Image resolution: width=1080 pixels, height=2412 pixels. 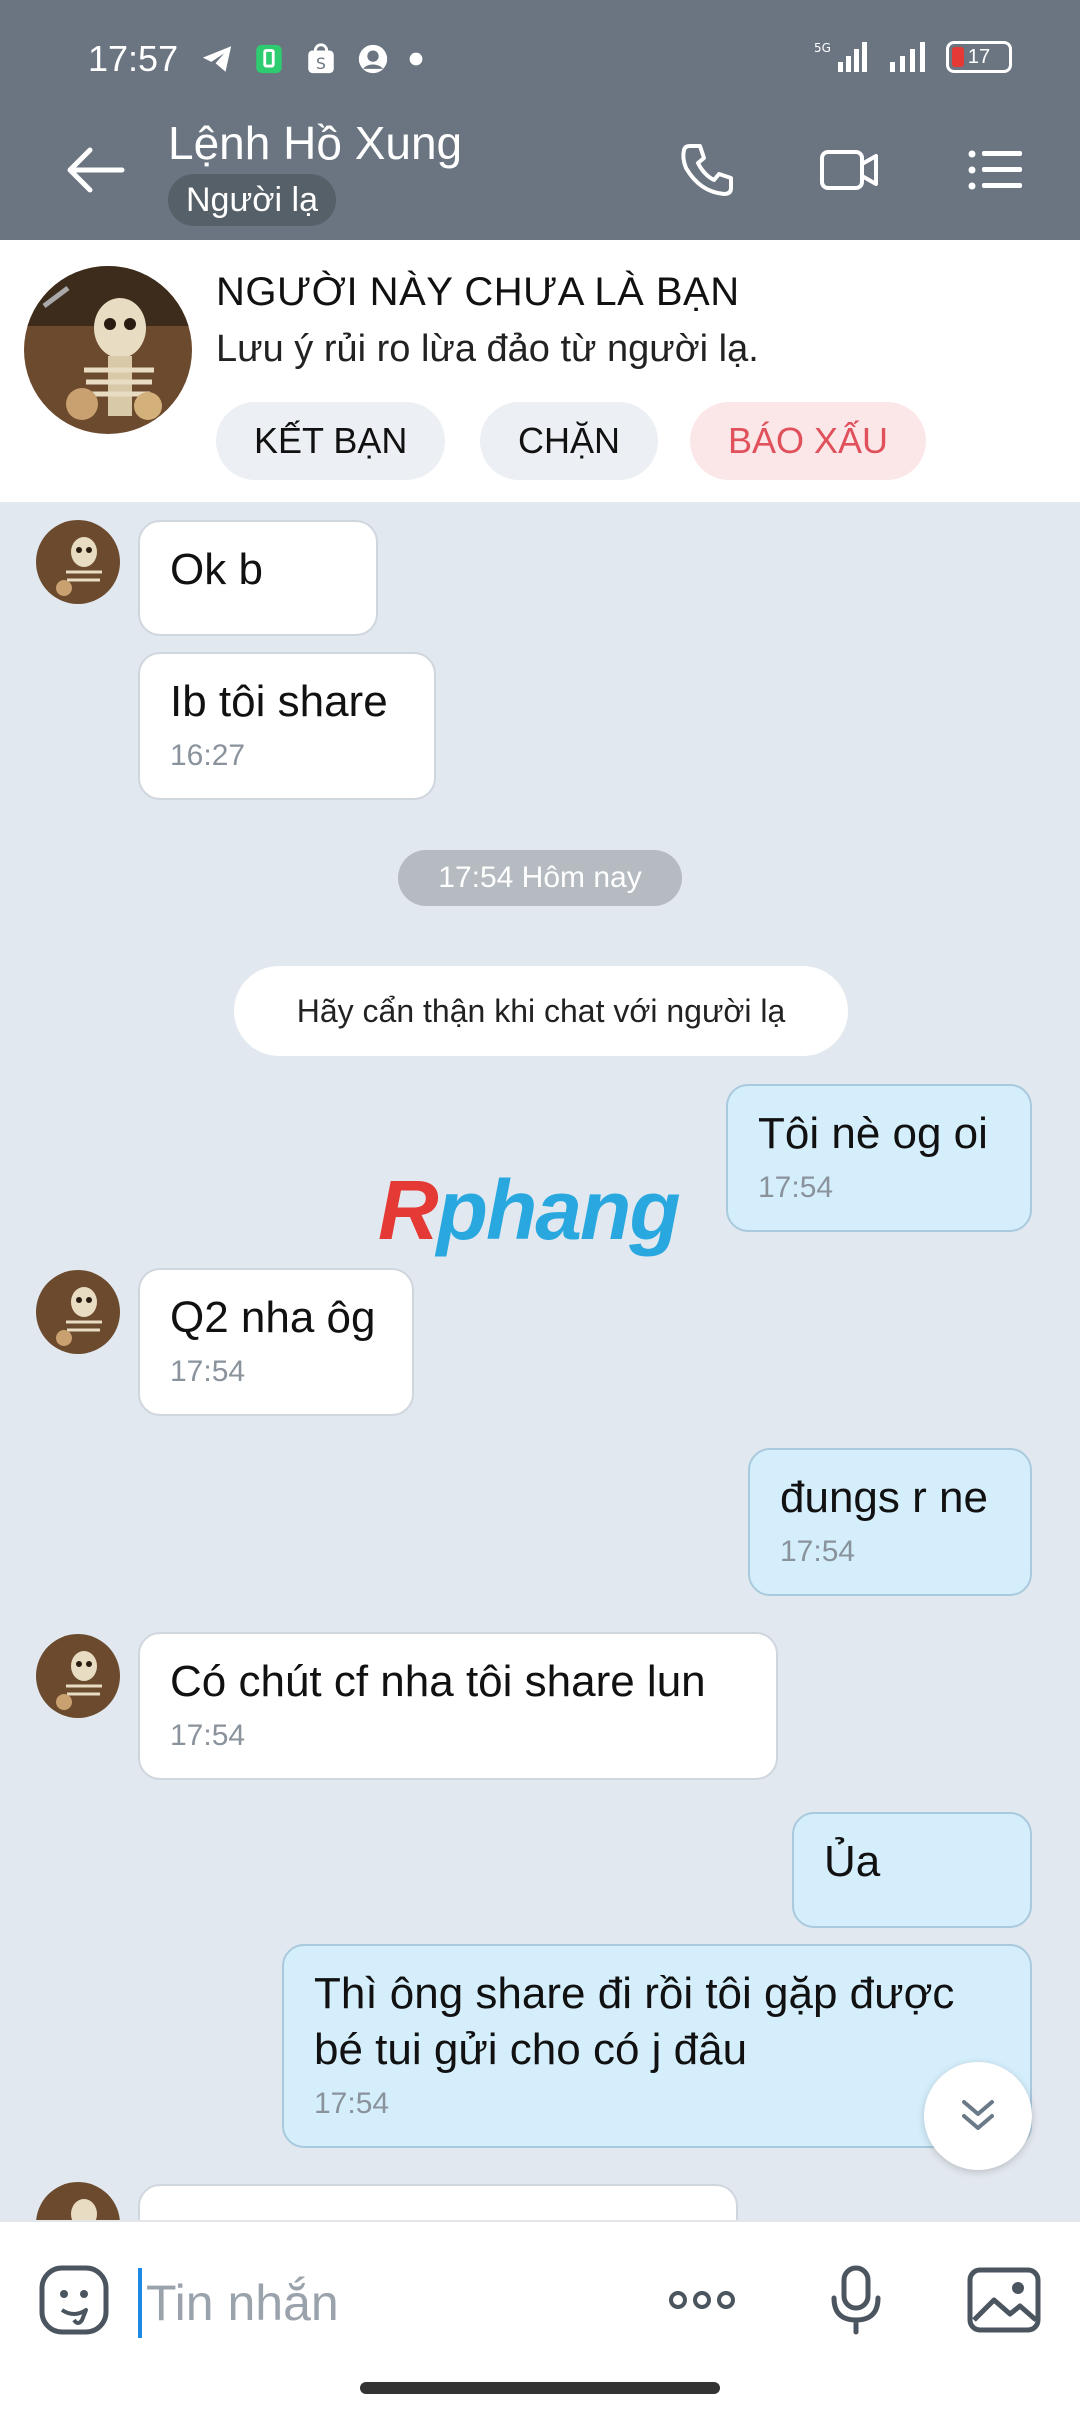 I want to click on image-gallery-icon, so click(x=1004, y=2300).